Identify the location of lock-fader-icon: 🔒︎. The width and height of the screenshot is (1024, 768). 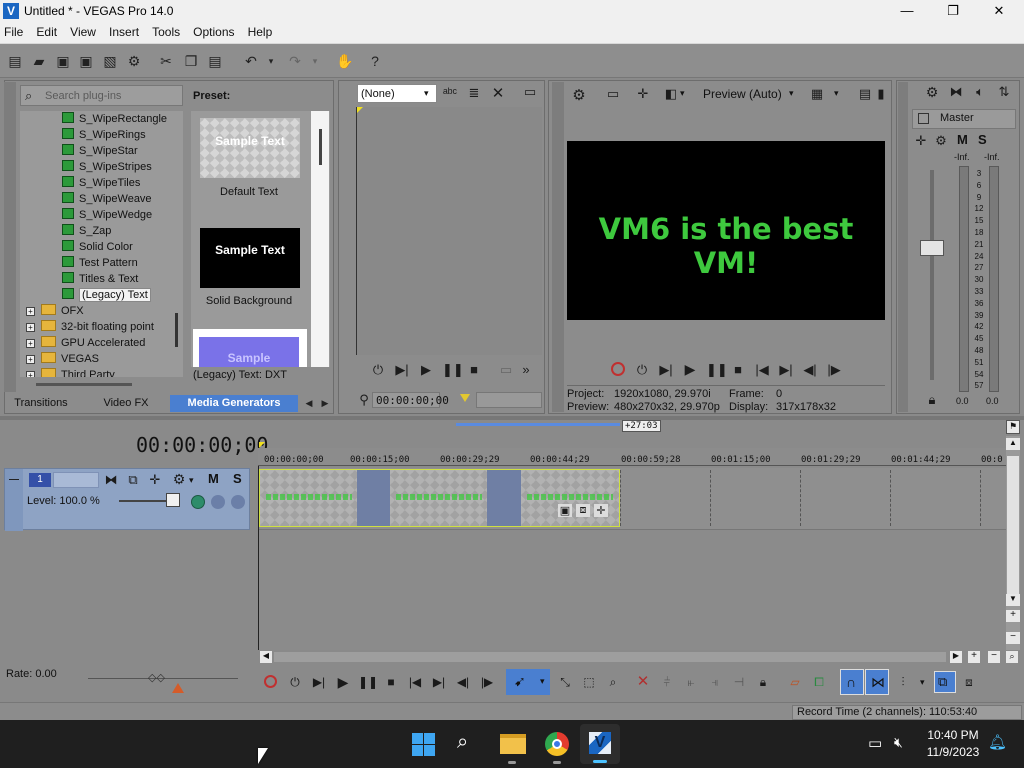
(932, 400).